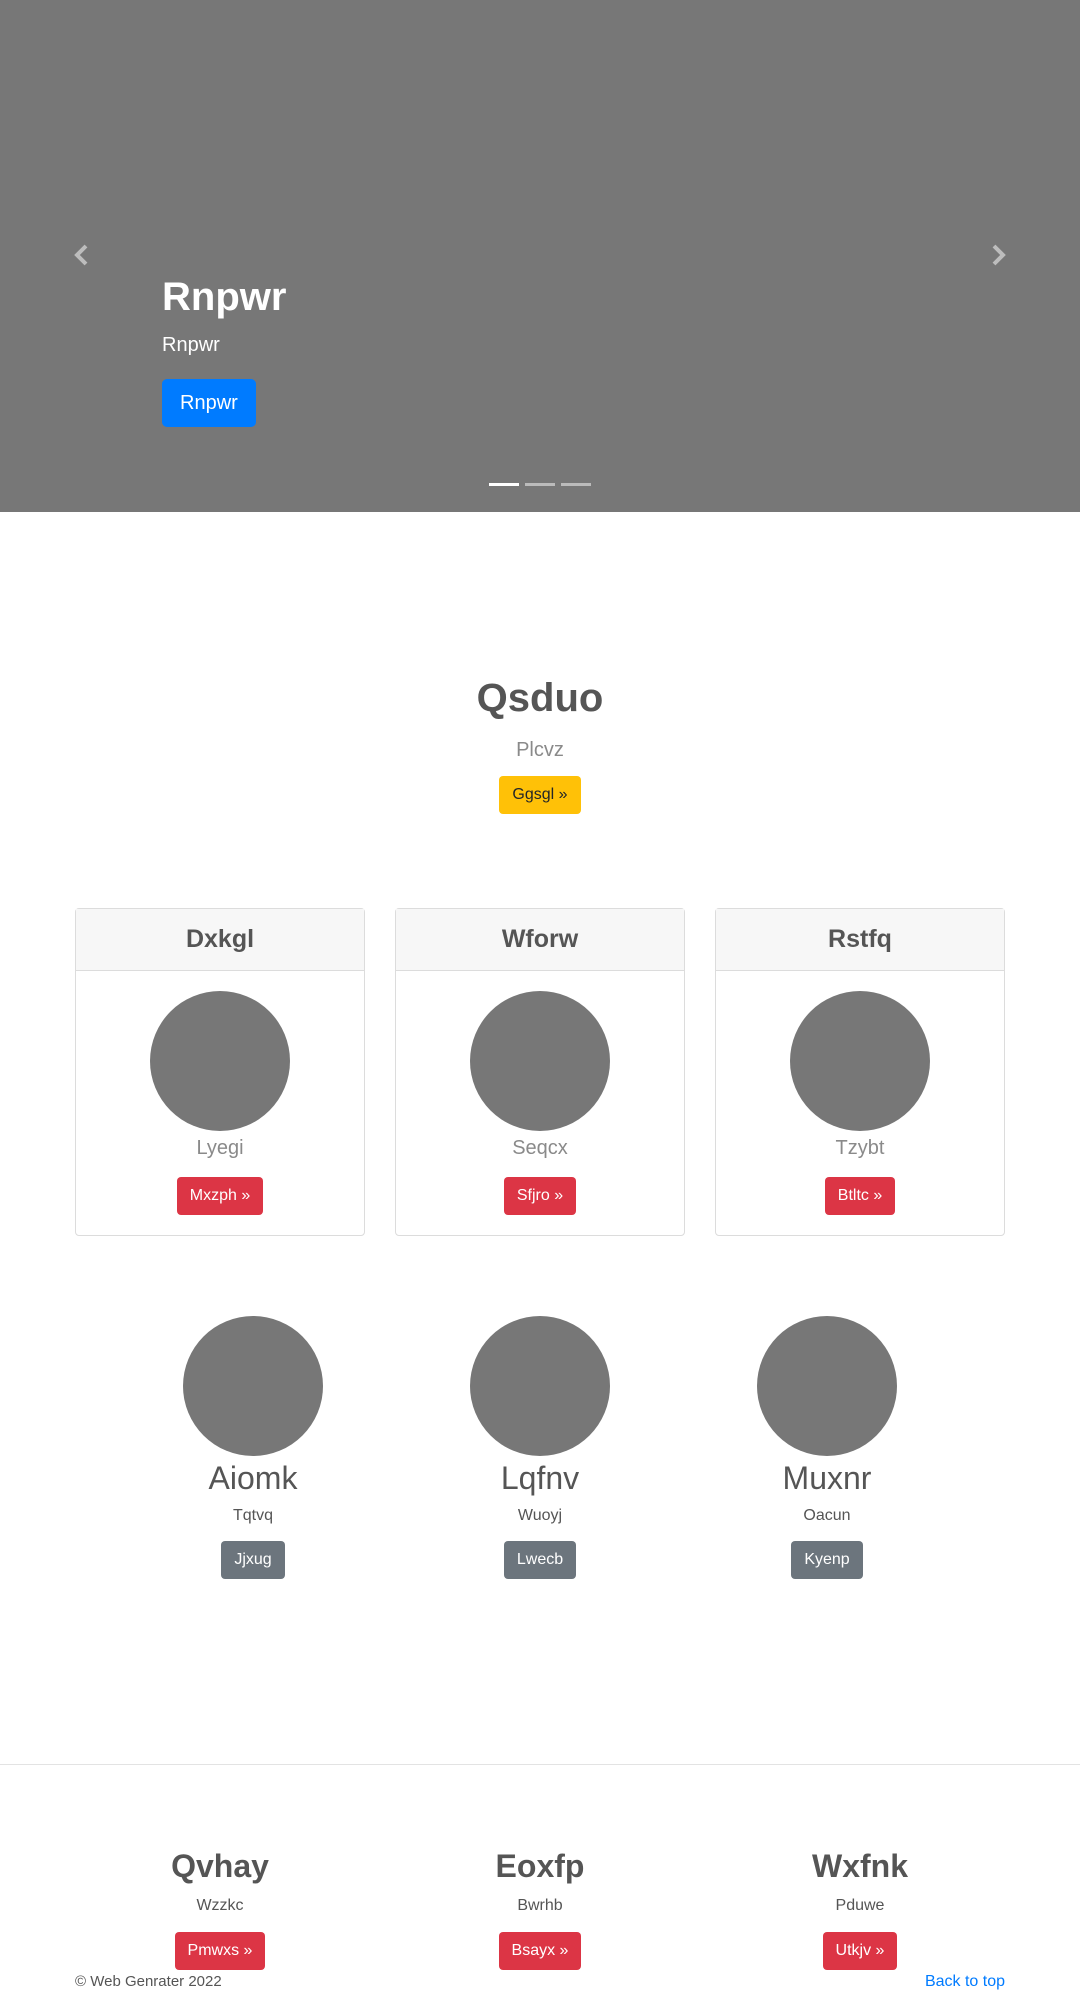  I want to click on chevron-left-icon, so click(81, 255).